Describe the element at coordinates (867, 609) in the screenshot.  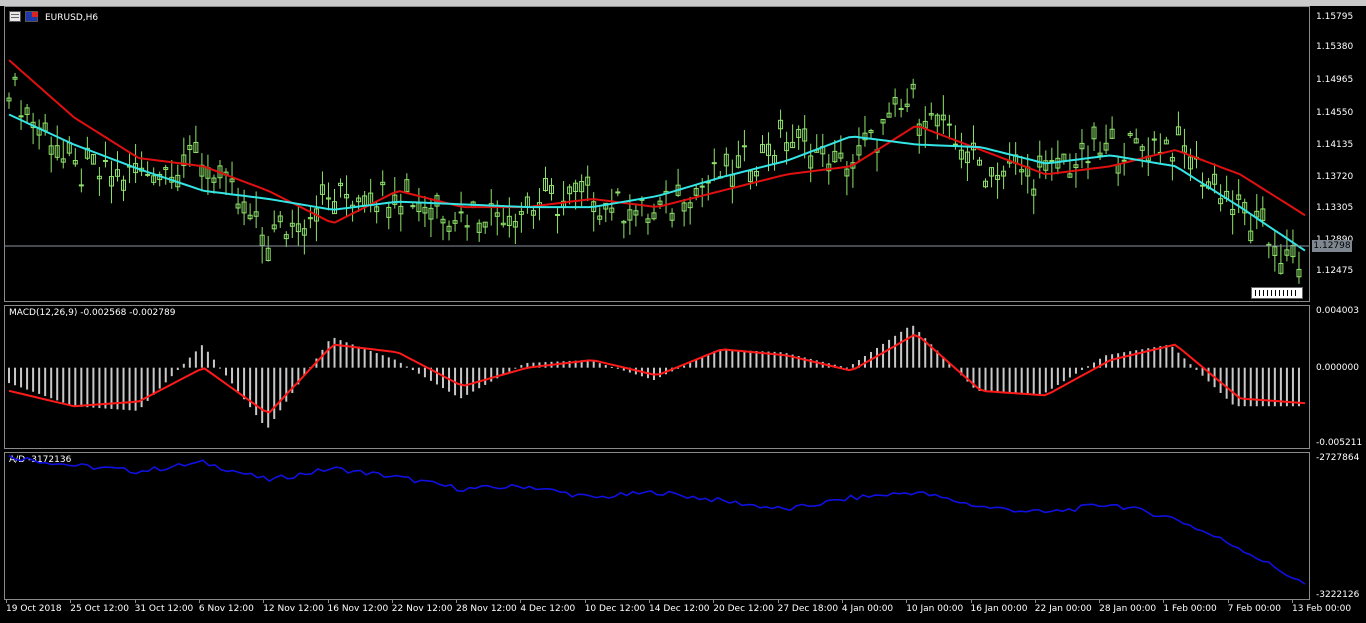
I see `time-tick: 4 Jan 00:00` at that location.